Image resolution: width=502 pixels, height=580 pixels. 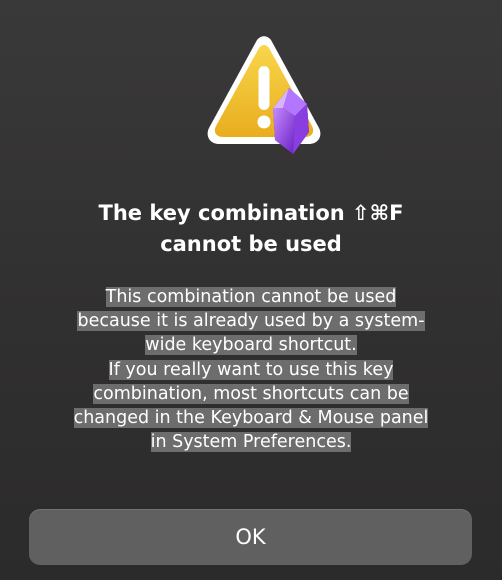 What do you see at coordinates (251, 345) in the screenshot?
I see `message-line: wide keyboard shortcut.` at bounding box center [251, 345].